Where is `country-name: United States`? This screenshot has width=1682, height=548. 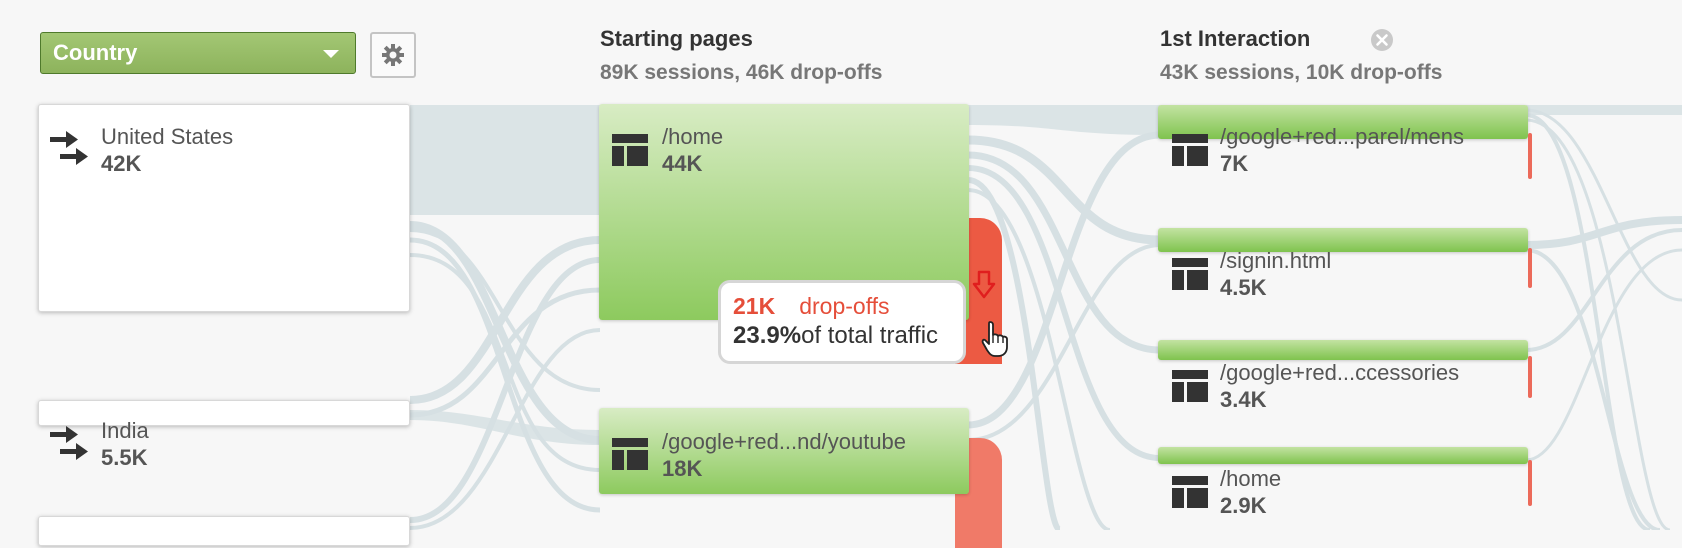
country-name: United States is located at coordinates (167, 136).